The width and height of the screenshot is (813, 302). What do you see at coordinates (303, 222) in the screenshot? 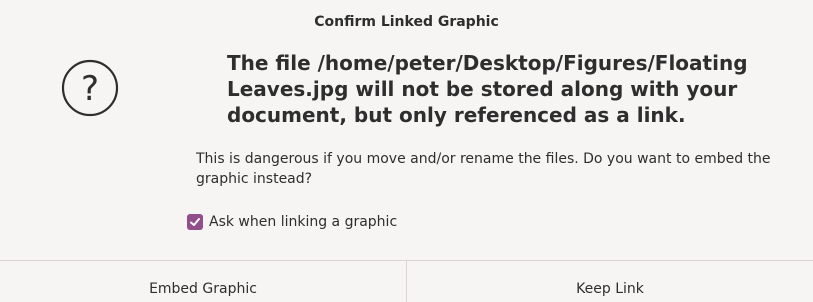
I see `ask-when-linking-label: Ask when linking a graphic` at bounding box center [303, 222].